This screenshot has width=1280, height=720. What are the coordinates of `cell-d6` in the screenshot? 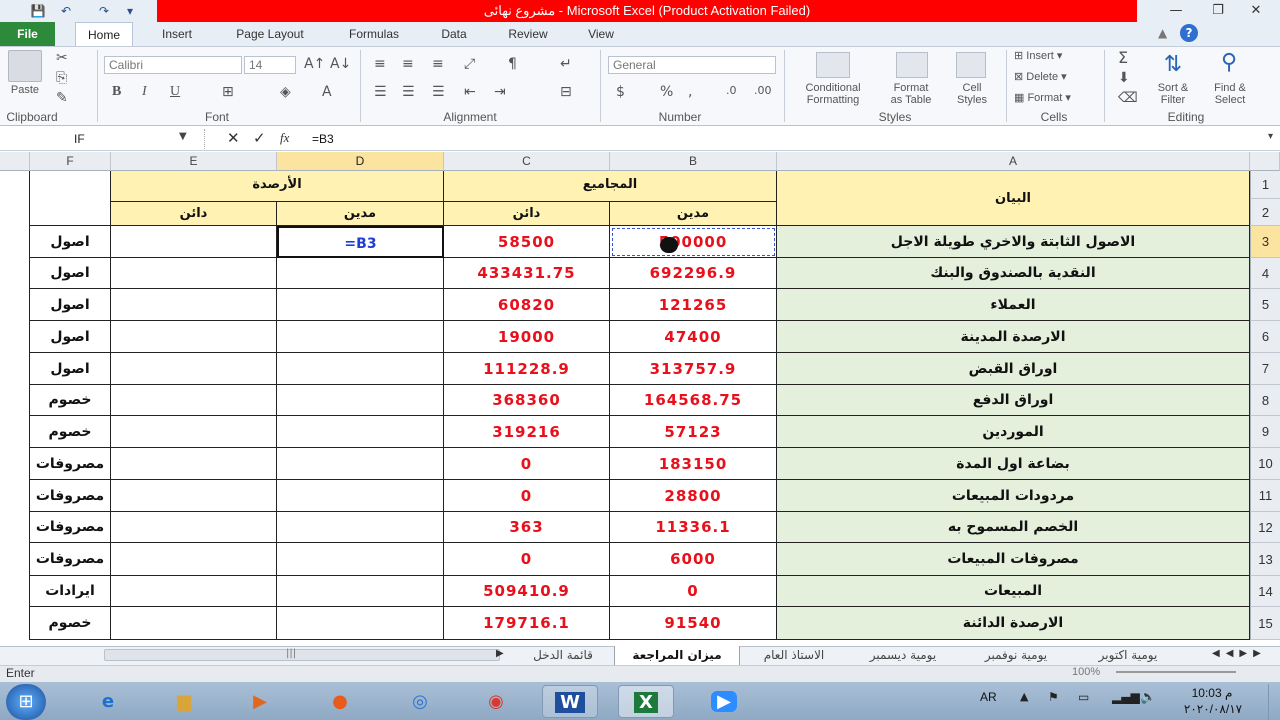 It's located at (360, 337).